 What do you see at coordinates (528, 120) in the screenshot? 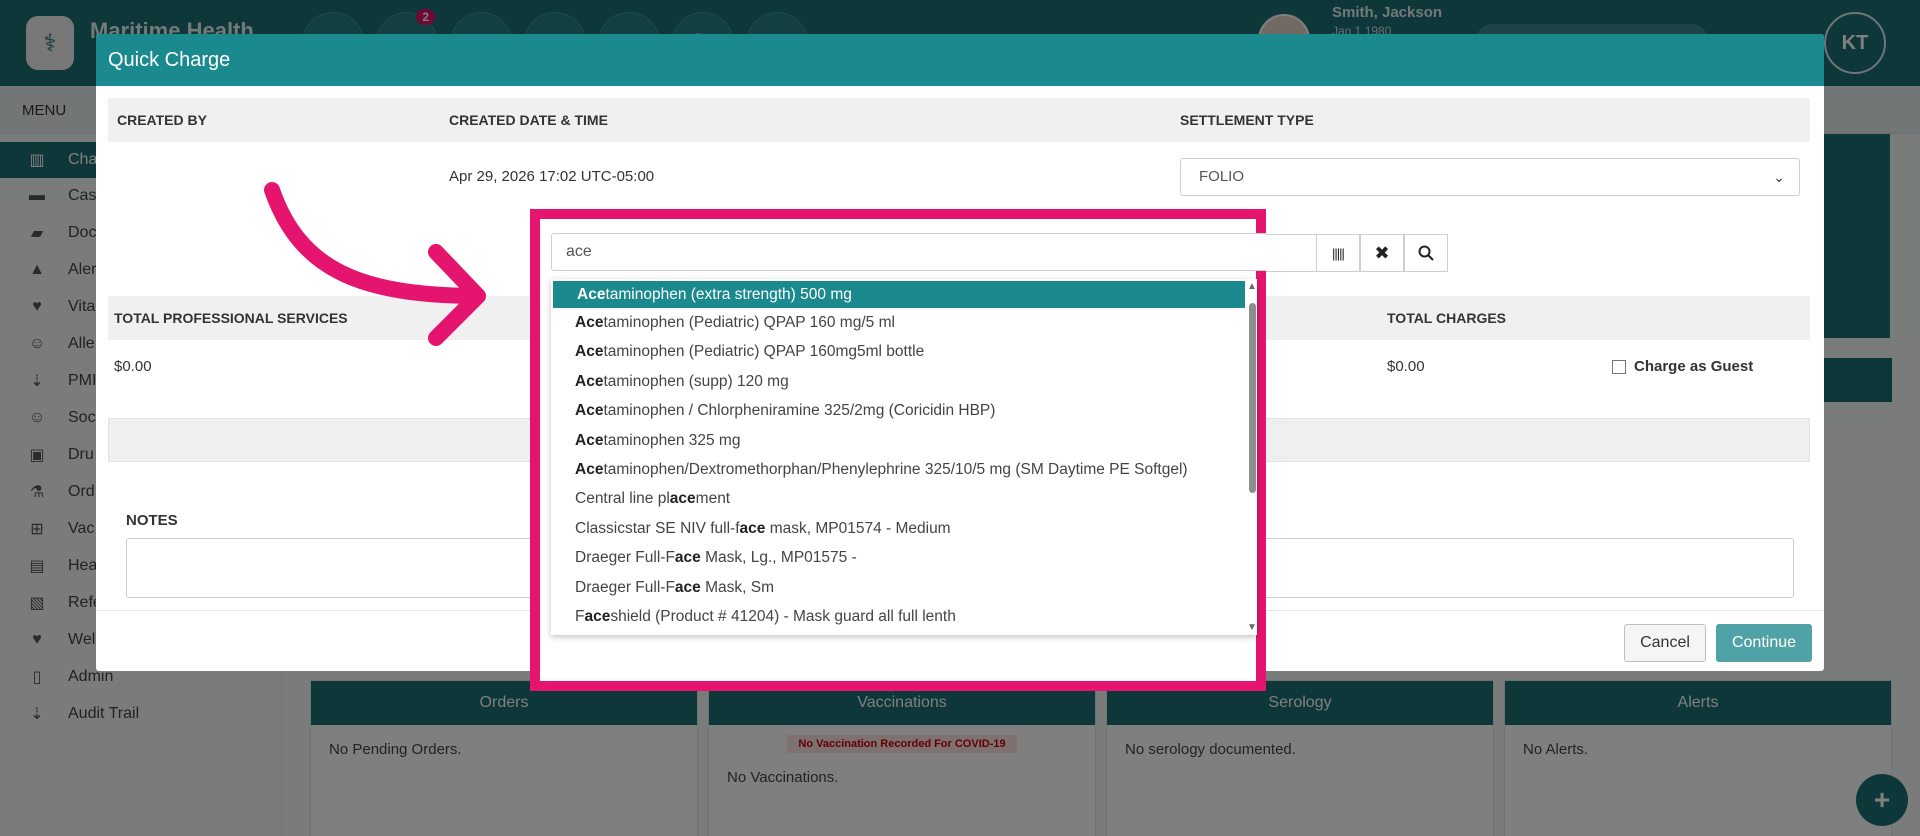
I see `created-date-label: CREATED DATE & TIME` at bounding box center [528, 120].